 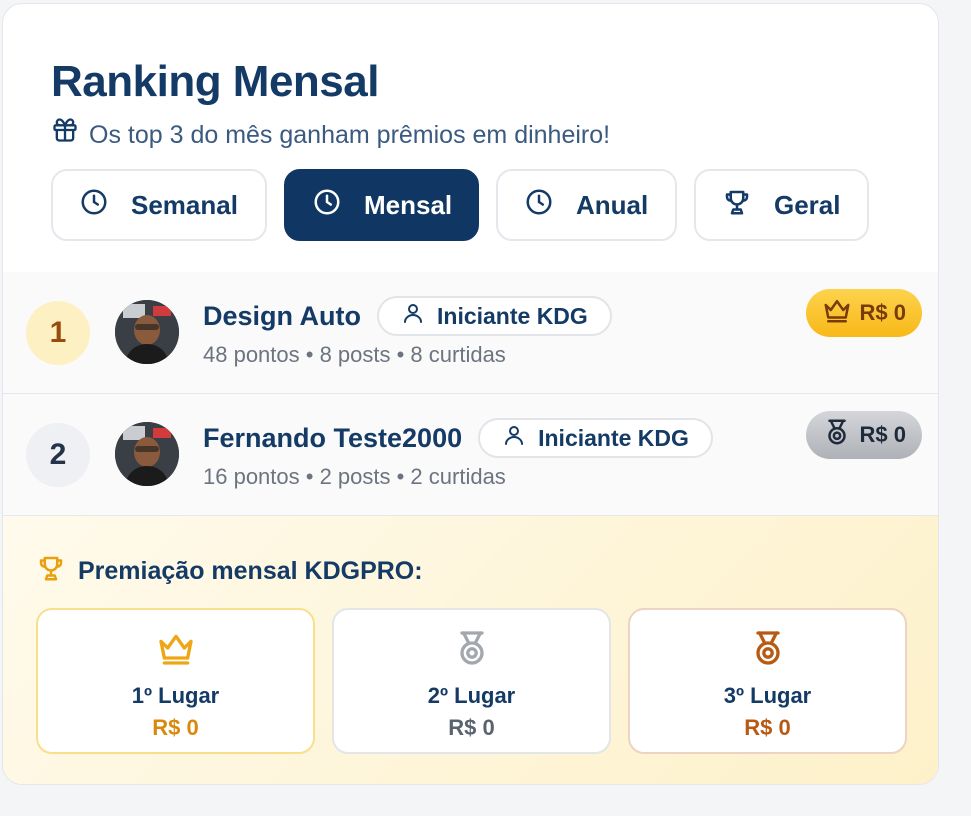 I want to click on awards-title-text: Premiação mensal KDGPRO:, so click(x=250, y=571).